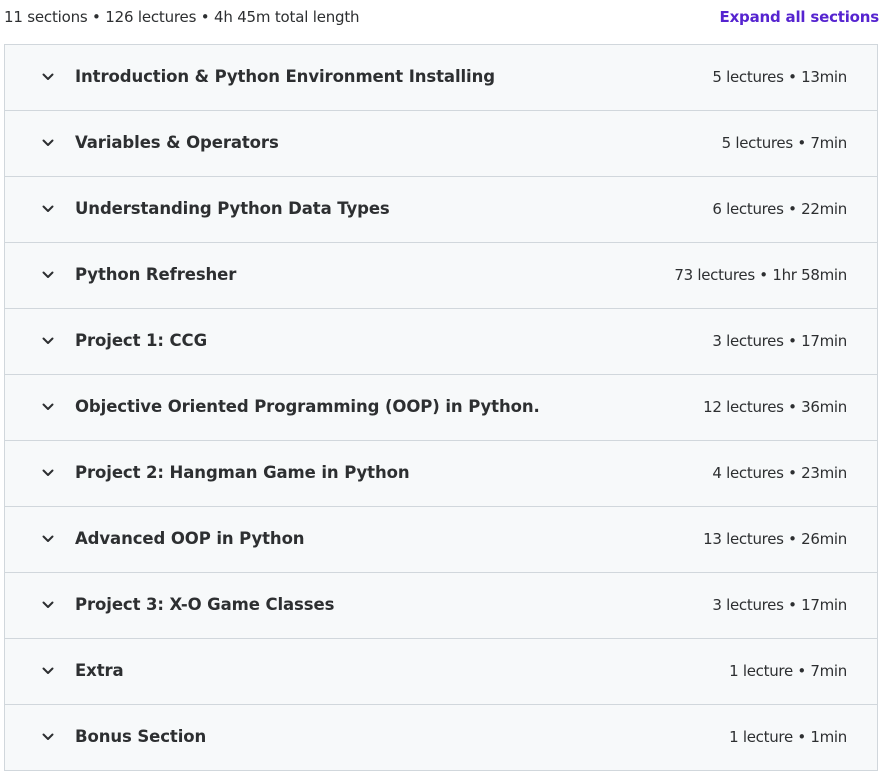  I want to click on section-title: Extra, so click(99, 670).